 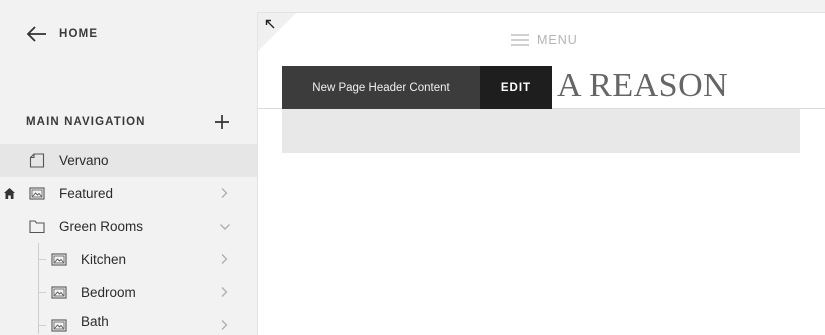 I want to click on sidebar-item-featured: Featured, so click(x=128, y=193).